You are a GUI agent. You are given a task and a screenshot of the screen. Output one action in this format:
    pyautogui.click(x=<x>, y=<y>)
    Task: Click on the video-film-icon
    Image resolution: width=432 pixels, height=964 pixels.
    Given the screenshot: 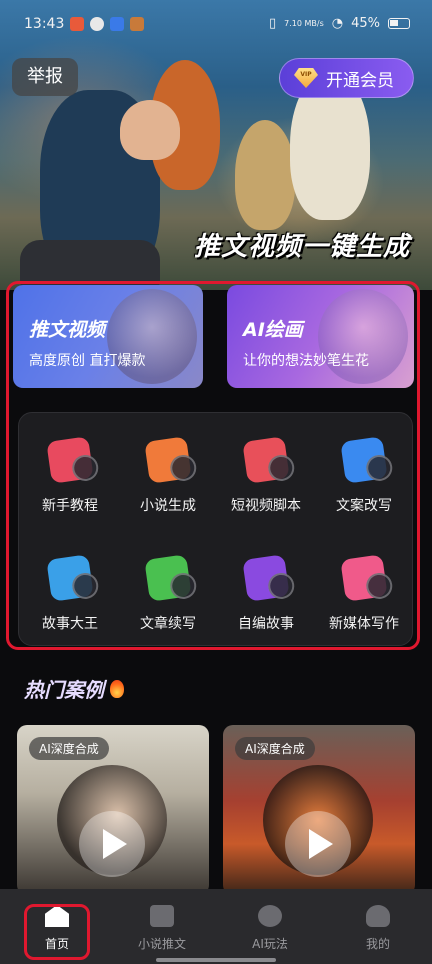 What is the action you would take?
    pyautogui.click(x=266, y=460)
    